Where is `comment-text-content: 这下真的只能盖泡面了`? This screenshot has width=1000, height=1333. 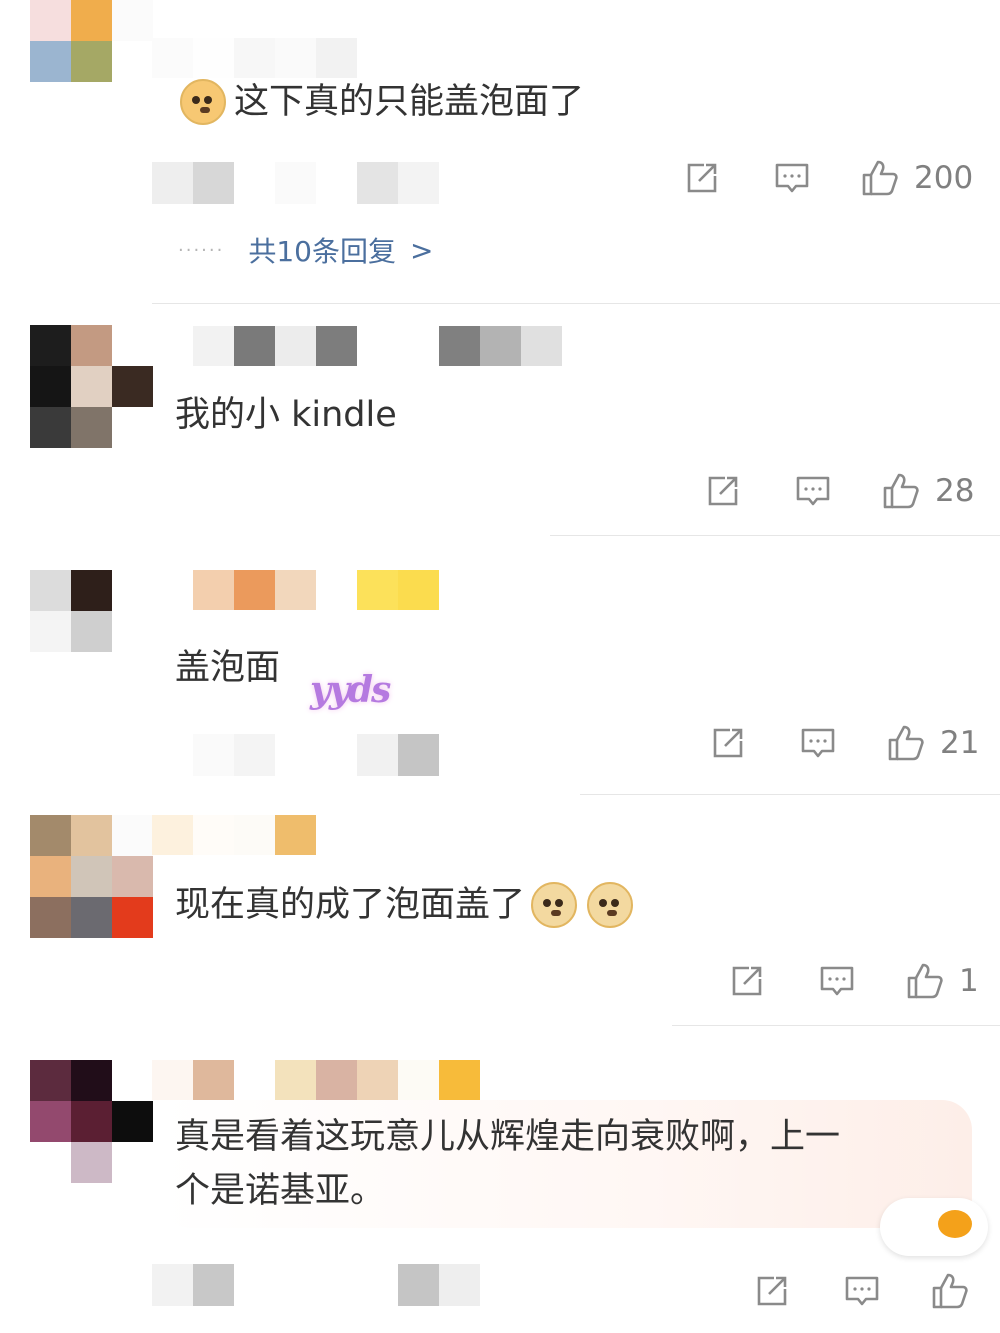 comment-text-content: 这下真的只能盖泡面了 is located at coordinates (409, 102).